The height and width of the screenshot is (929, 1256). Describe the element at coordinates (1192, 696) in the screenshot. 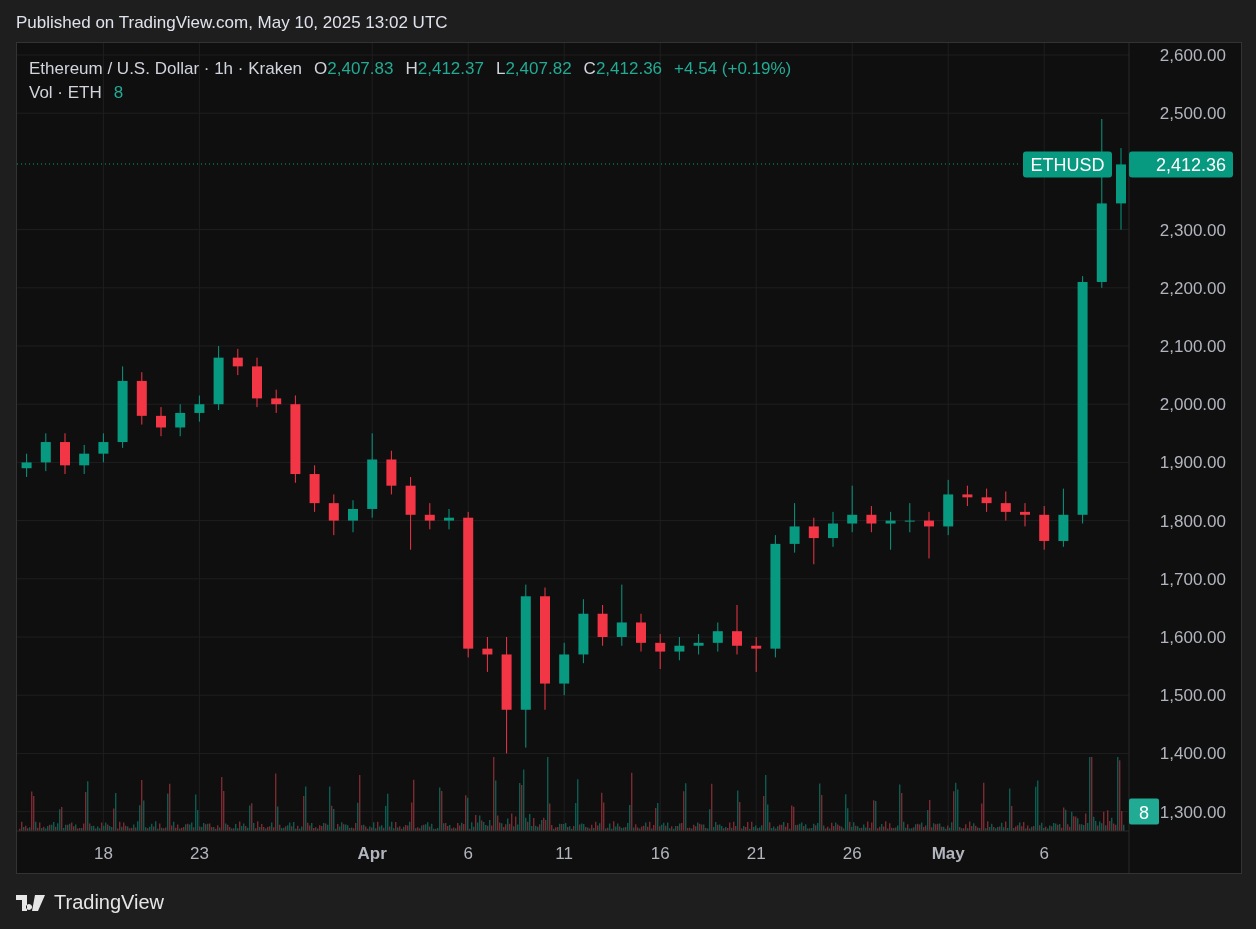

I see `price-axis-label: 1,500.00` at that location.